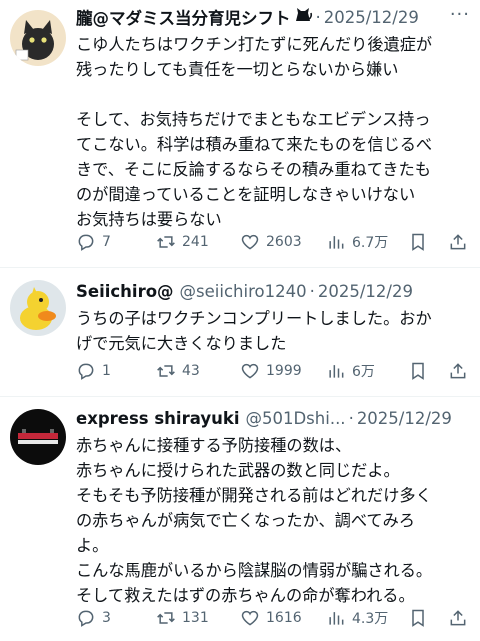  What do you see at coordinates (106, 242) in the screenshot?
I see `reply-count: 7` at bounding box center [106, 242].